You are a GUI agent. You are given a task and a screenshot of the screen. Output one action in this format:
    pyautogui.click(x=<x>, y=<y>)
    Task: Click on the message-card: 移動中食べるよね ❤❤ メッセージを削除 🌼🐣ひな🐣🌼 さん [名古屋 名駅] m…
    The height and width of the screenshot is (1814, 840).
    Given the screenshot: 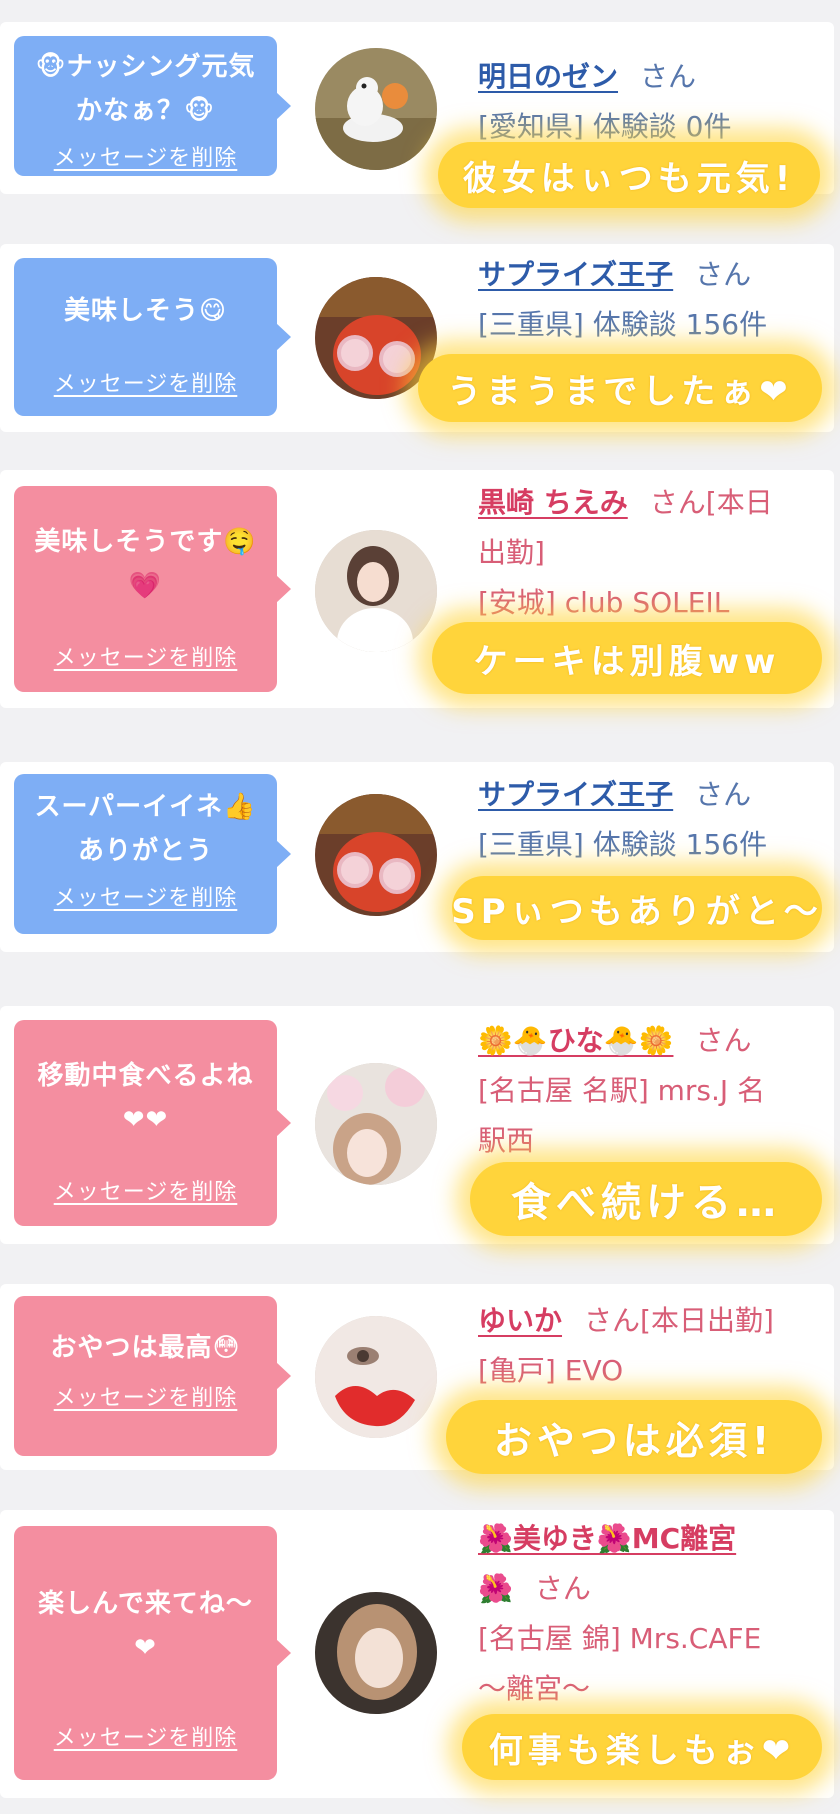 What is the action you would take?
    pyautogui.click(x=417, y=1125)
    